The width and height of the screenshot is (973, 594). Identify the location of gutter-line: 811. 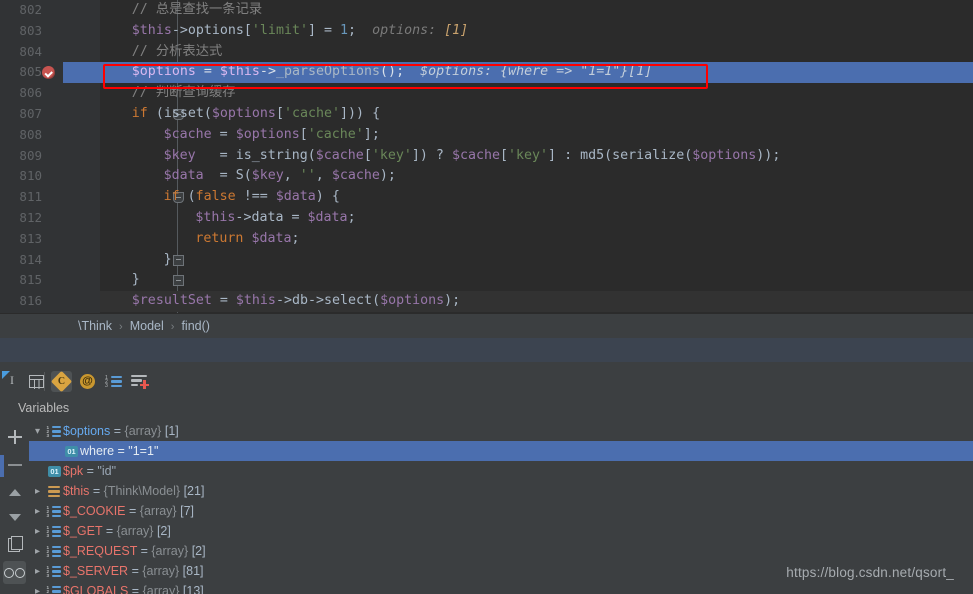
(42, 197).